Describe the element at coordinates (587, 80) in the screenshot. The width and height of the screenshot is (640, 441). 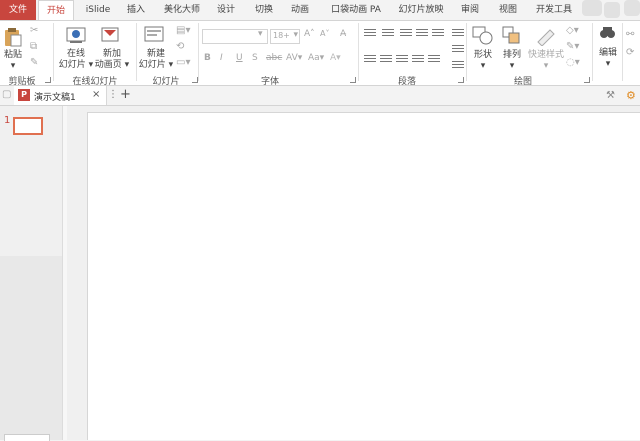
I see `drawing-launcher-icon` at that location.